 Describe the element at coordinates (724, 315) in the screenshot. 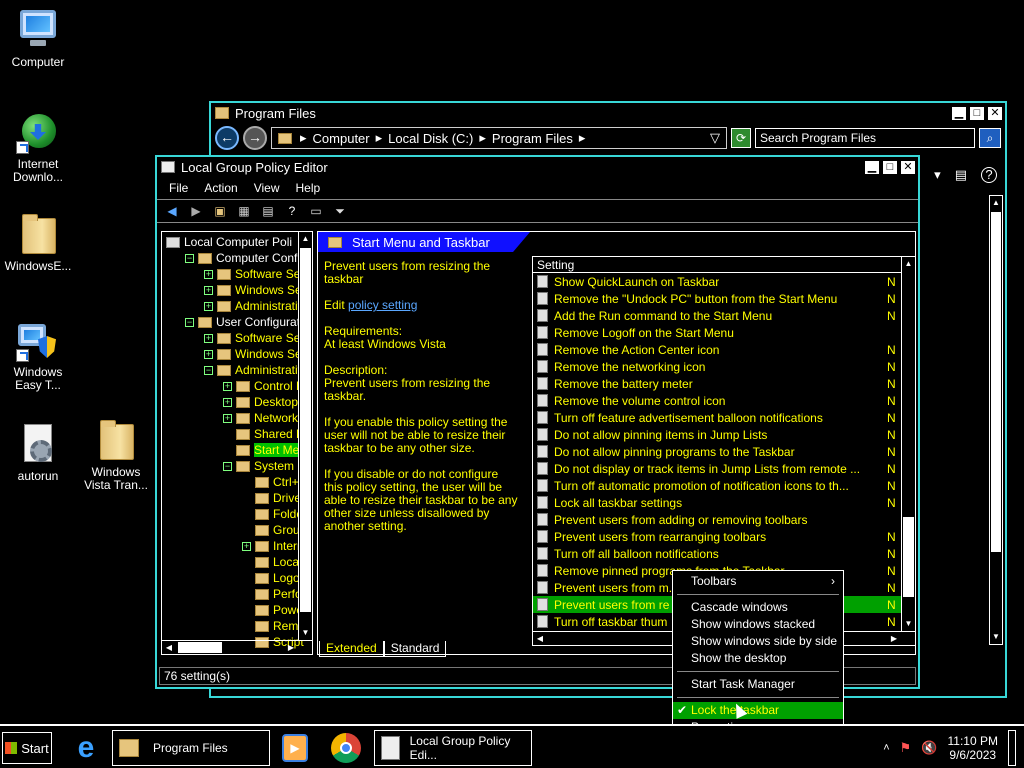

I see `list-item: Add the Run command to the Start Menu N` at that location.